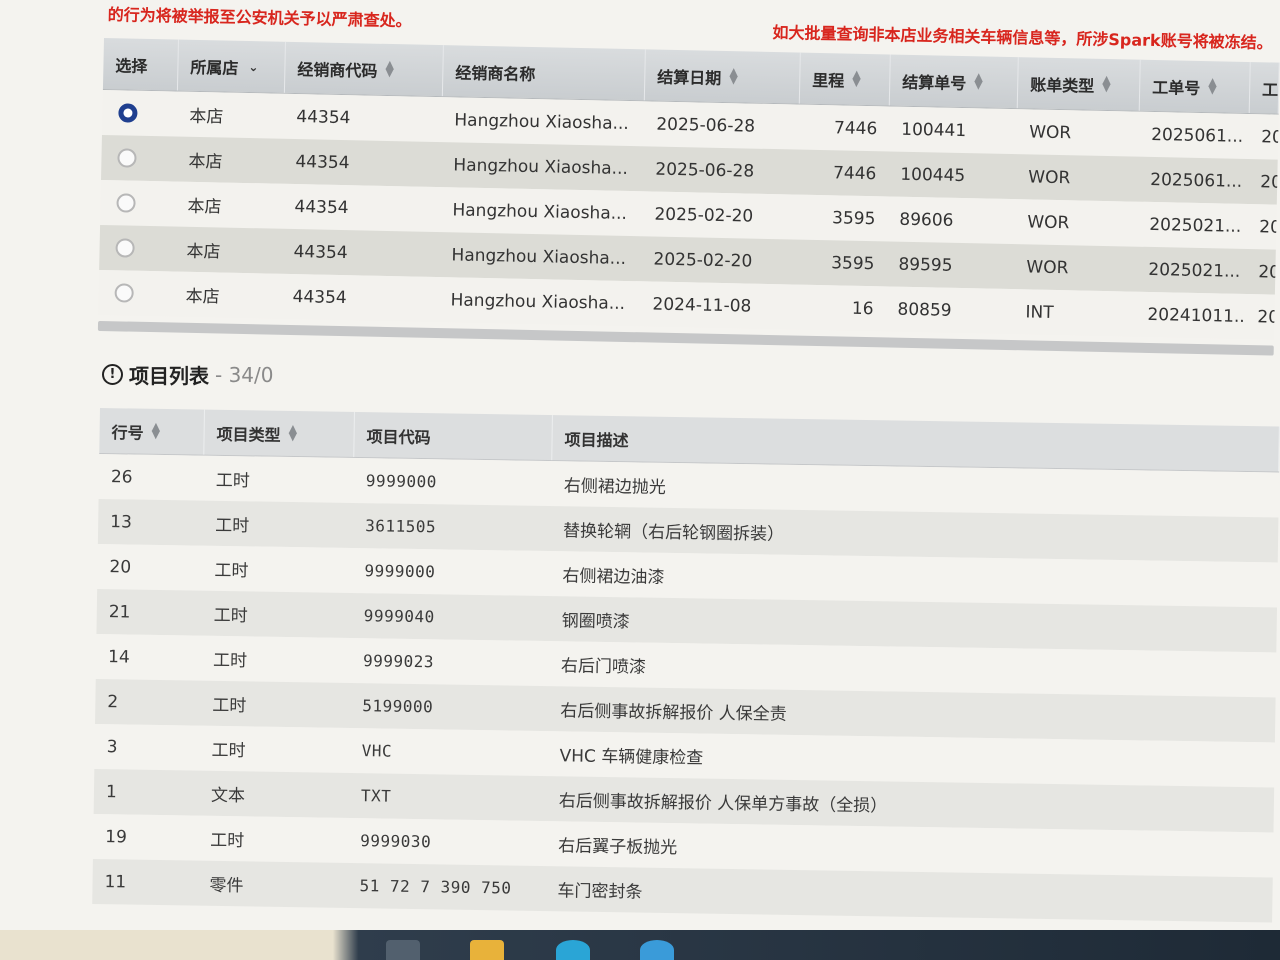 Image resolution: width=1280 pixels, height=960 pixels. What do you see at coordinates (722, 76) in the screenshot?
I see `col-header-settle-date: 结算日期 ▲ ▼` at bounding box center [722, 76].